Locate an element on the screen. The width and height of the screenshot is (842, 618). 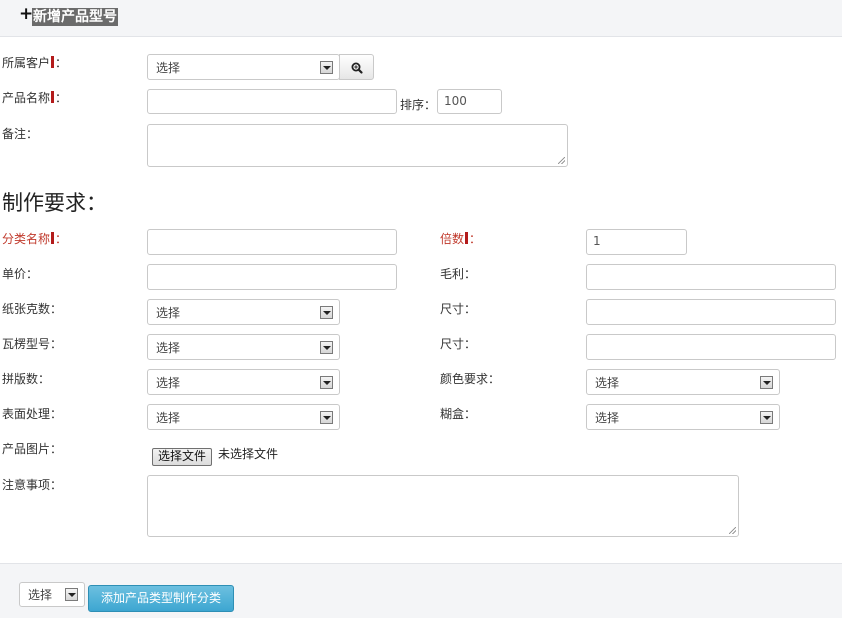
gross-profit-input is located at coordinates (711, 277).